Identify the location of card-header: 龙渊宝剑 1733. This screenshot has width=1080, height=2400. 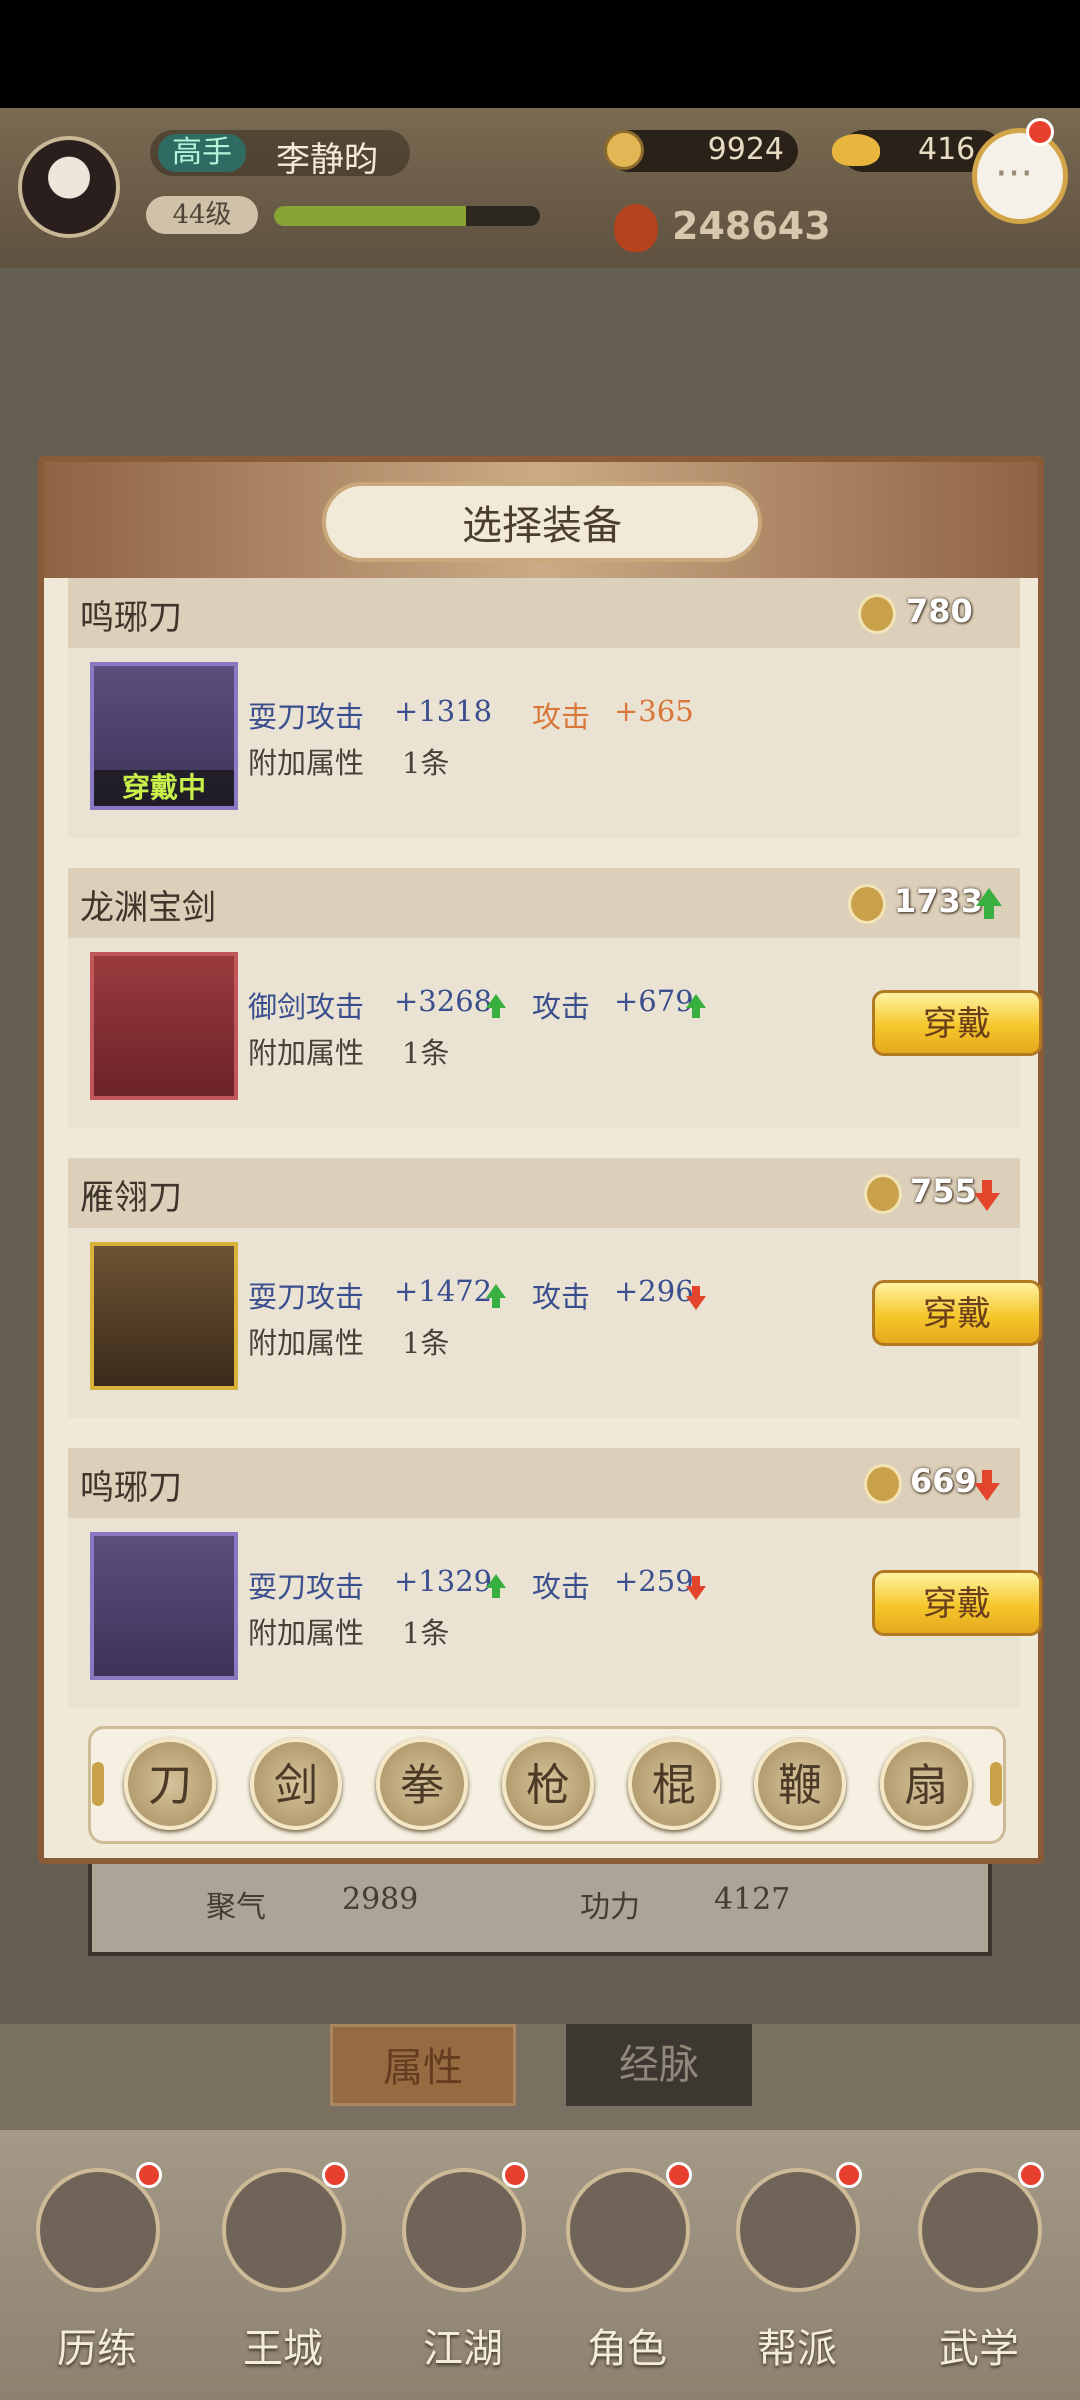
(544, 903).